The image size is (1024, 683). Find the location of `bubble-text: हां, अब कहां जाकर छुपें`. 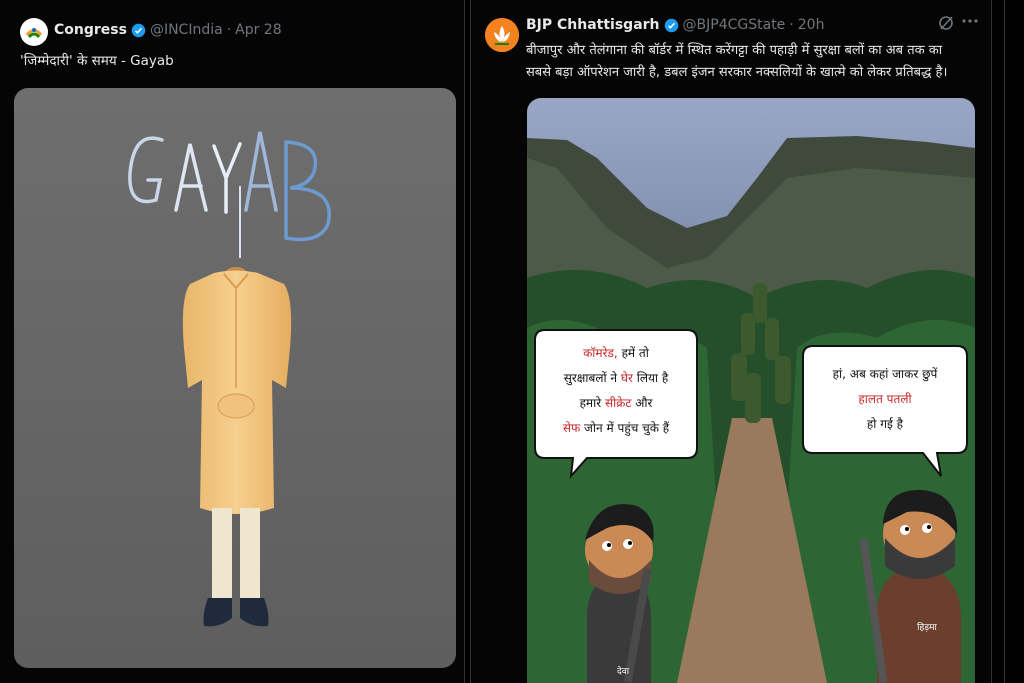

bubble-text: हां, अब कहां जाकर छुपें is located at coordinates (885, 374).